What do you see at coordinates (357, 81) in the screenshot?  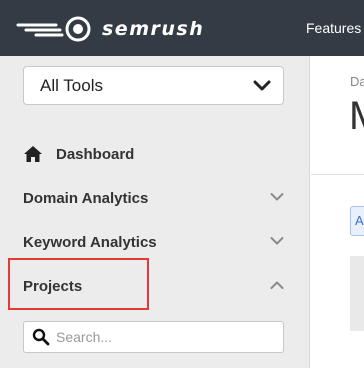 I see `breadcrumb: Da` at bounding box center [357, 81].